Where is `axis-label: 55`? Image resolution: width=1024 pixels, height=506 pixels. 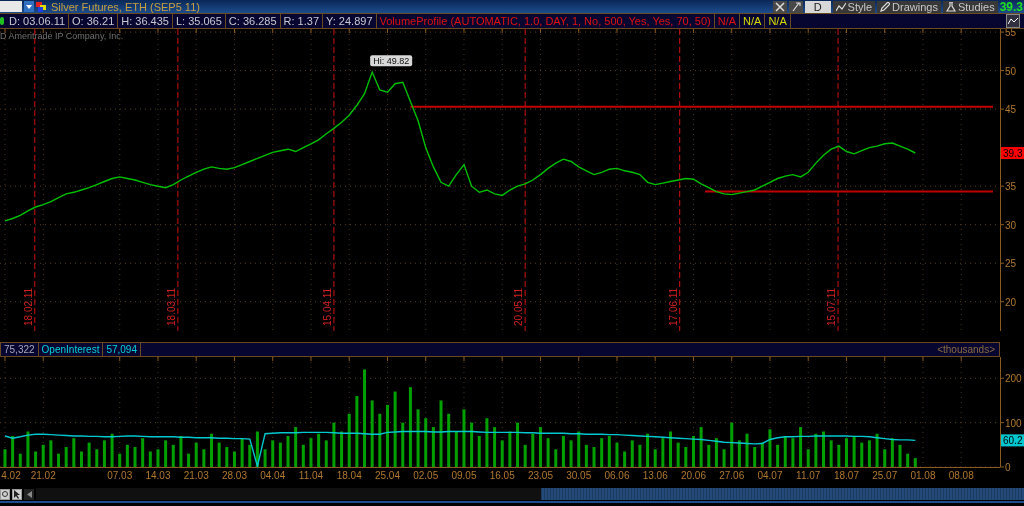 axis-label: 55 is located at coordinates (1011, 34).